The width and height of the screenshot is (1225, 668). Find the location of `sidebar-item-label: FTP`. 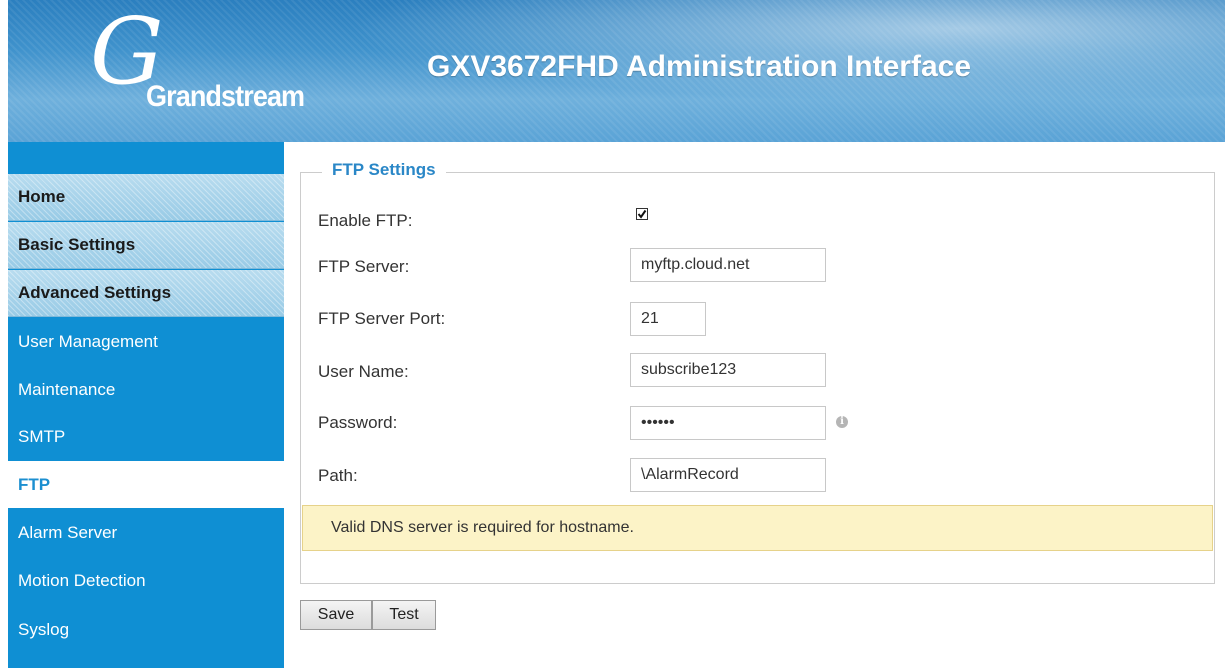

sidebar-item-label: FTP is located at coordinates (34, 484).